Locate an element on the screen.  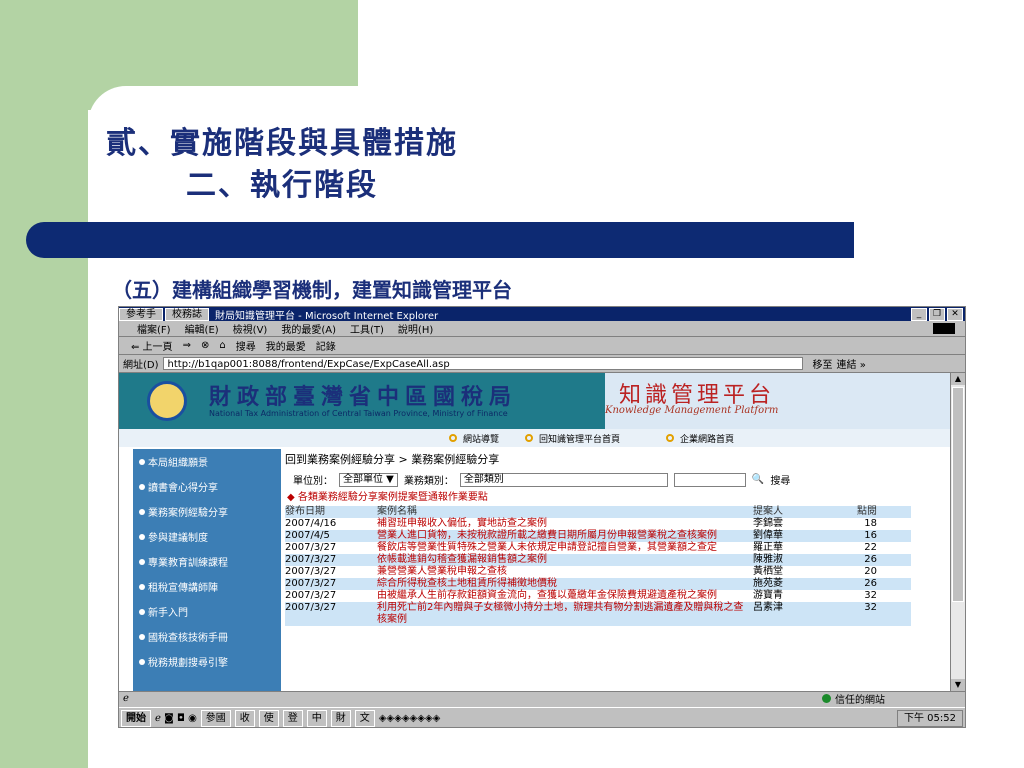
toolbar: ⇐ 上一頁 ⇒ ⊗ ⌂ 搜尋 我的最愛 記錄 is located at coordinates (542, 346).